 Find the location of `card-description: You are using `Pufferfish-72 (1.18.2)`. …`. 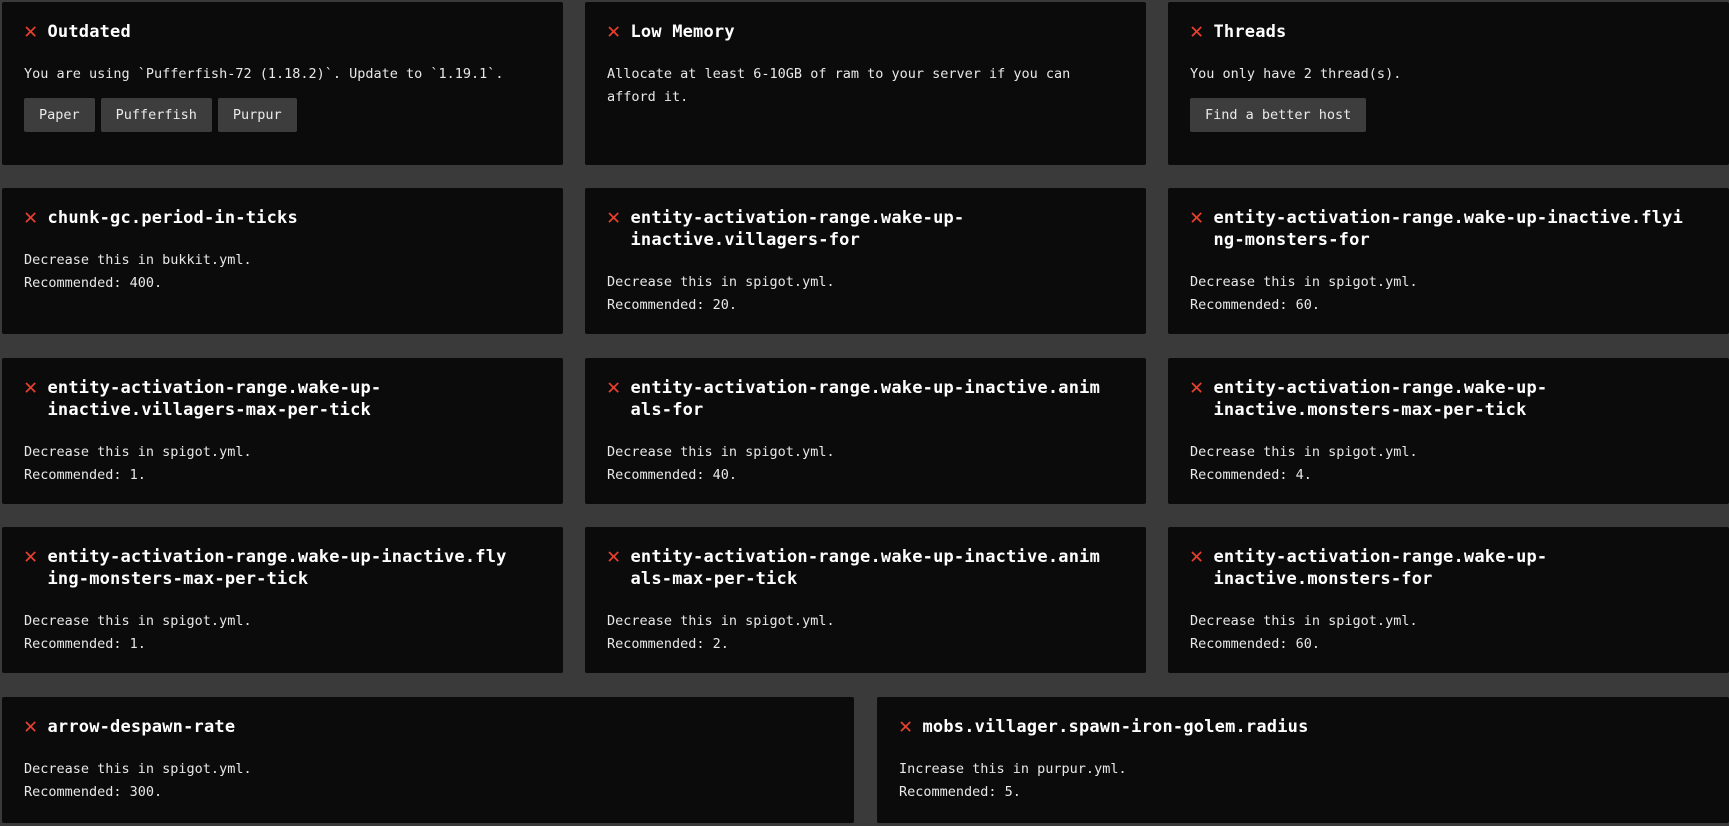

card-description: You are using `Pufferfish-72 (1.18.2)`. … is located at coordinates (264, 74).